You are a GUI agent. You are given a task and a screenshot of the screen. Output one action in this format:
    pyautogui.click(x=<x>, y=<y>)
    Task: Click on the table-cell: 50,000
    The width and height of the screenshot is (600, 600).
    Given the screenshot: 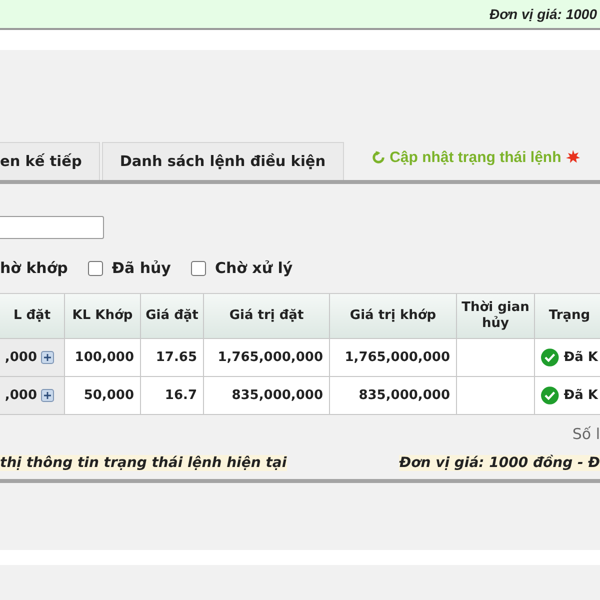 What is the action you would take?
    pyautogui.click(x=103, y=396)
    